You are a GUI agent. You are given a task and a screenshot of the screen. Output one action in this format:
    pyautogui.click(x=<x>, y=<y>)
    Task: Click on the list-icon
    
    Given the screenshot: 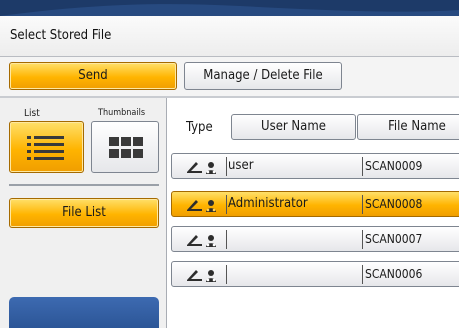 What is the action you would take?
    pyautogui.click(x=45, y=148)
    